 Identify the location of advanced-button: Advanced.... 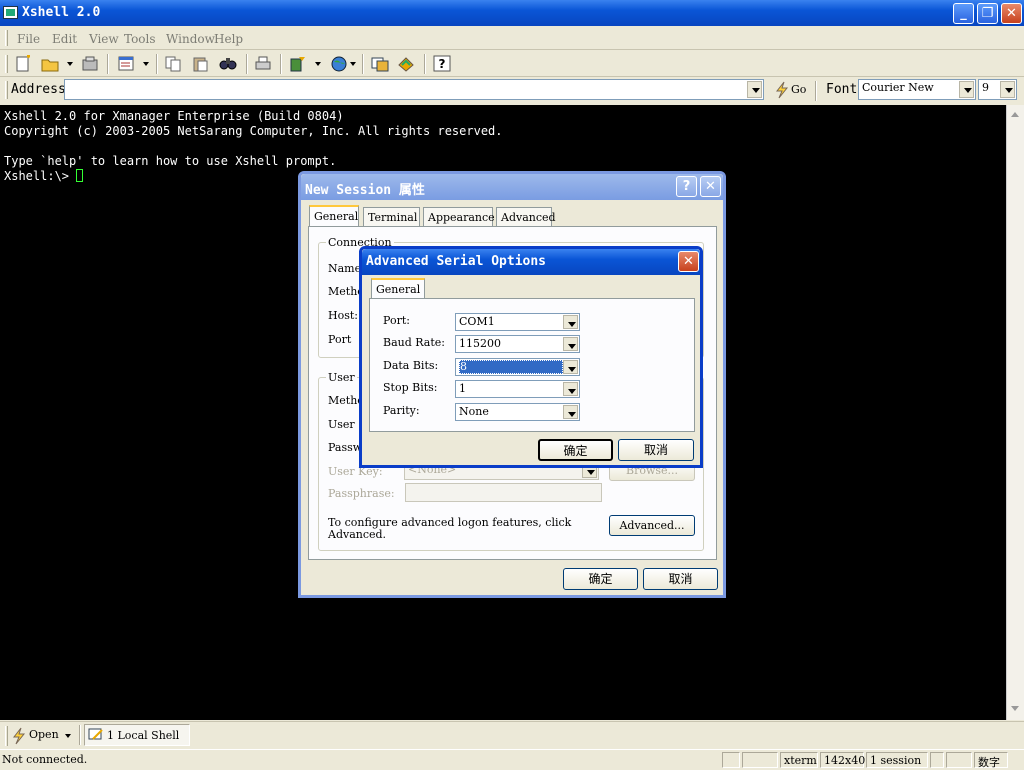
(652, 525).